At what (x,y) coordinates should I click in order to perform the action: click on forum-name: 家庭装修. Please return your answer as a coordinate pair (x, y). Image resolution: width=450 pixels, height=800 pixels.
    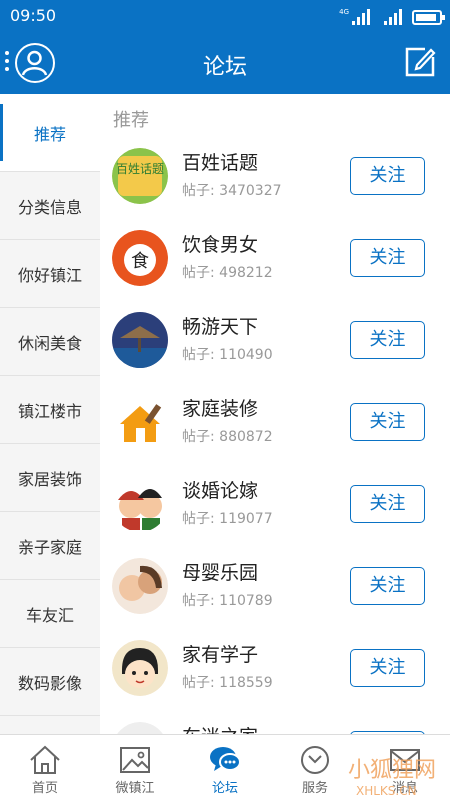
    Looking at the image, I should click on (220, 409).